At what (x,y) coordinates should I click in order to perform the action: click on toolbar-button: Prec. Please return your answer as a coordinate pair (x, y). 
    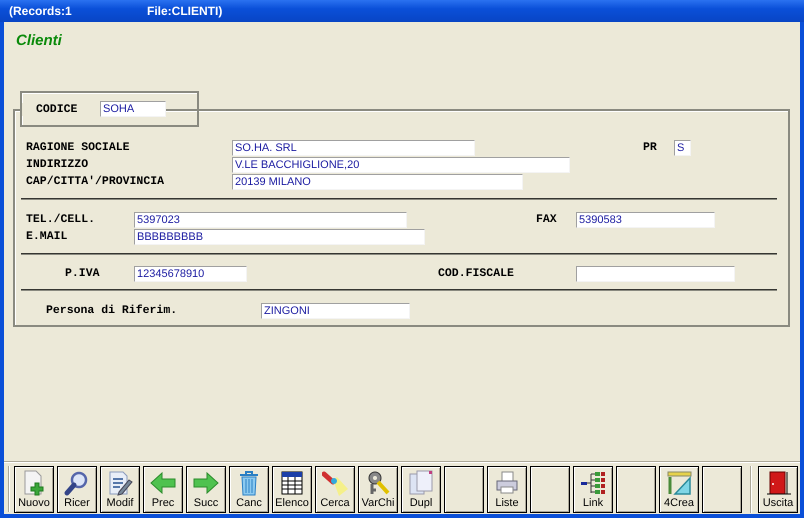
    Looking at the image, I should click on (163, 489).